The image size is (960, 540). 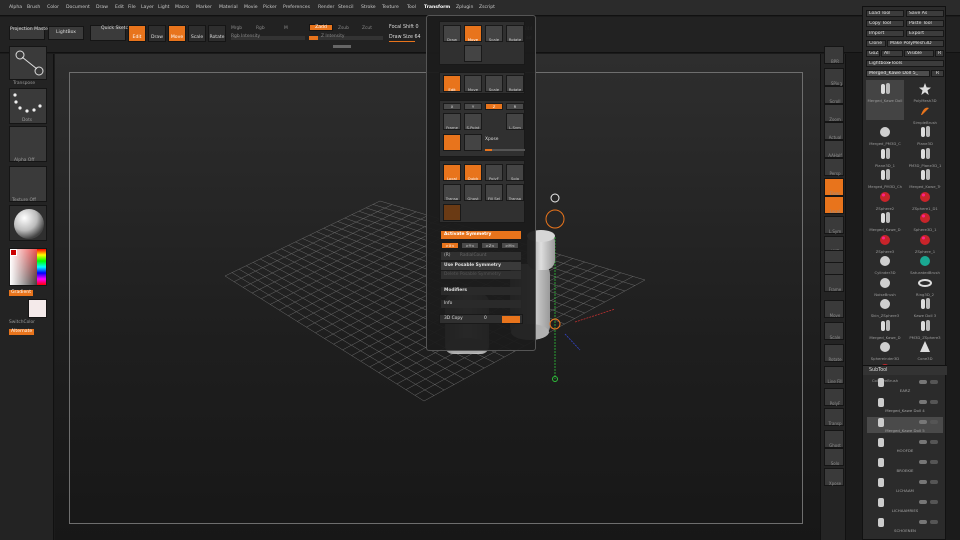 I want to click on menu-stencil: Stencil, so click(x=346, y=7).